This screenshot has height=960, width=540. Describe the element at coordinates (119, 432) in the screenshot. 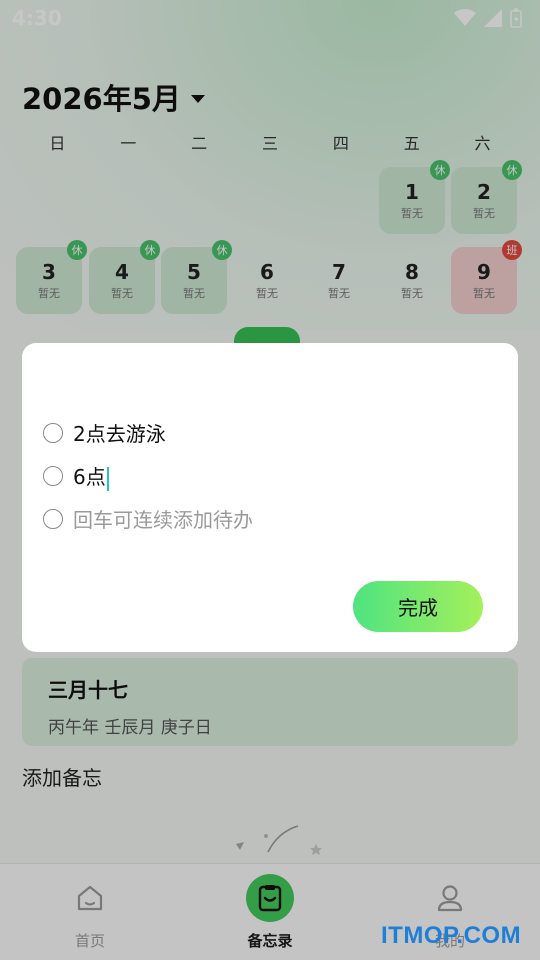

I see `todo-text: 2点去游泳` at that location.